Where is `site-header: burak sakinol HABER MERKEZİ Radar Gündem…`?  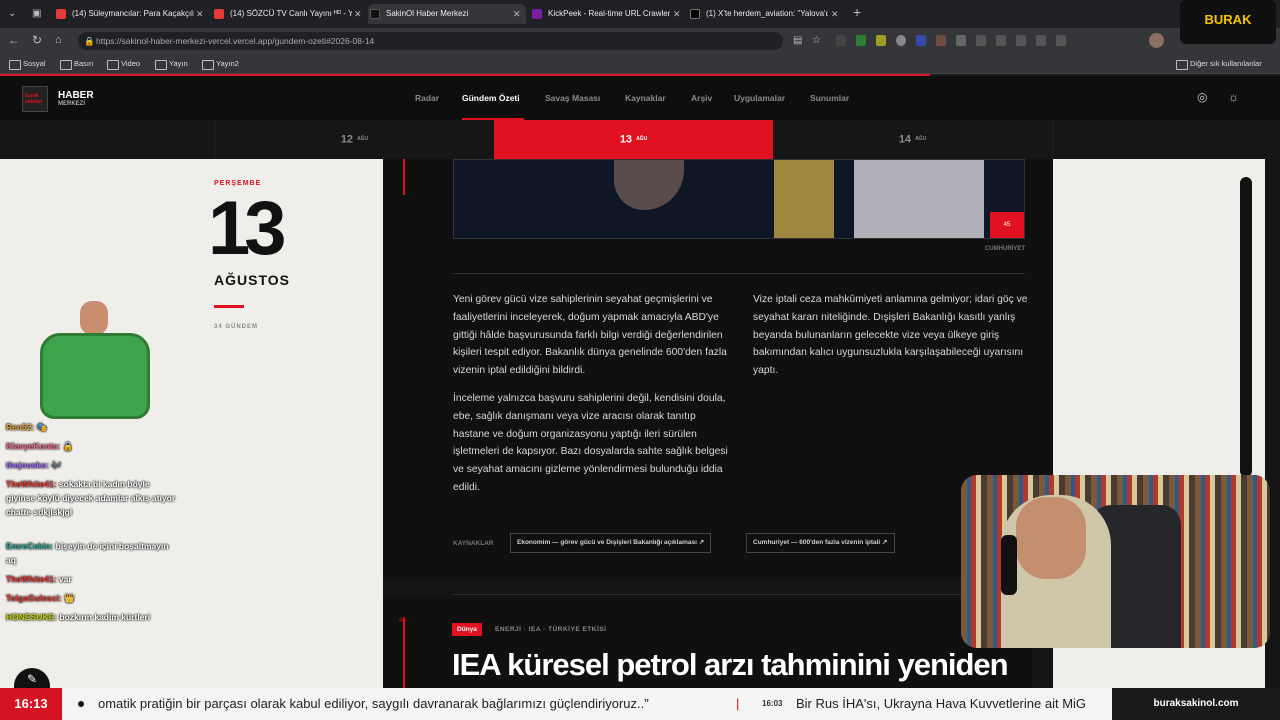 site-header: burak sakinol HABER MERKEZİ Radar Gündem… is located at coordinates (640, 98).